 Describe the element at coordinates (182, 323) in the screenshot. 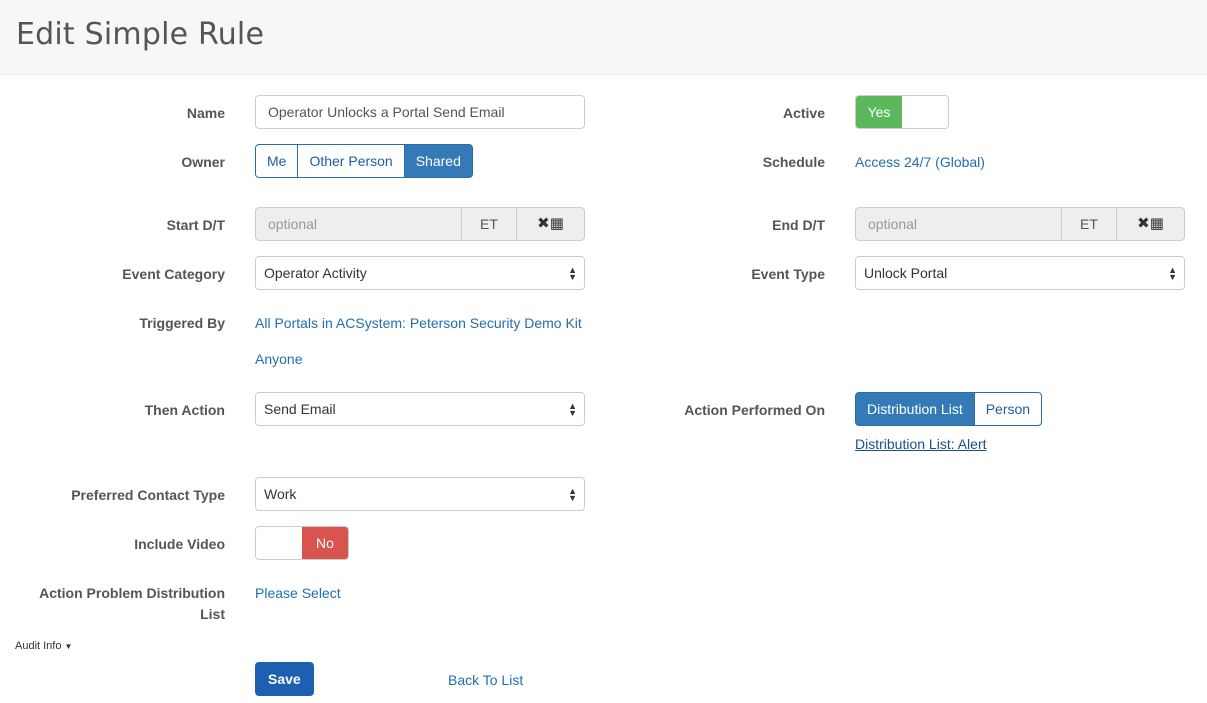

I see `triggered-by-label: Triggered By` at that location.